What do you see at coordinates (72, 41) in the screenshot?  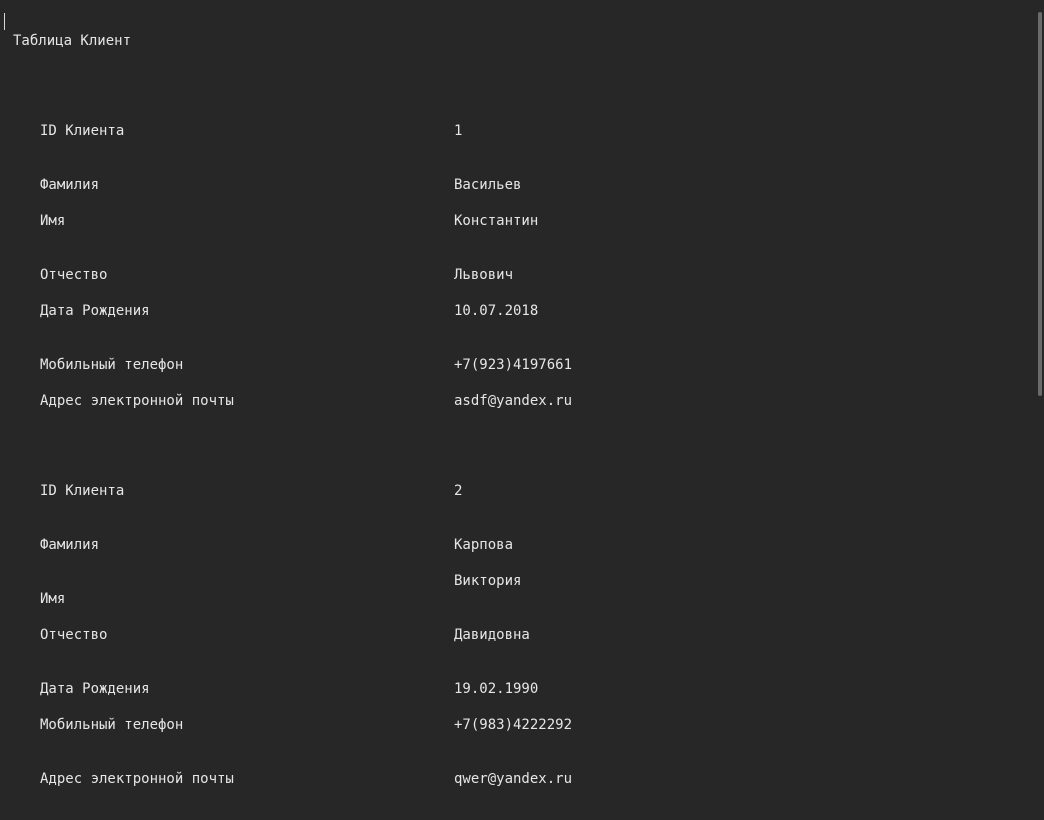 I see `document-title: Таблица Клиент` at bounding box center [72, 41].